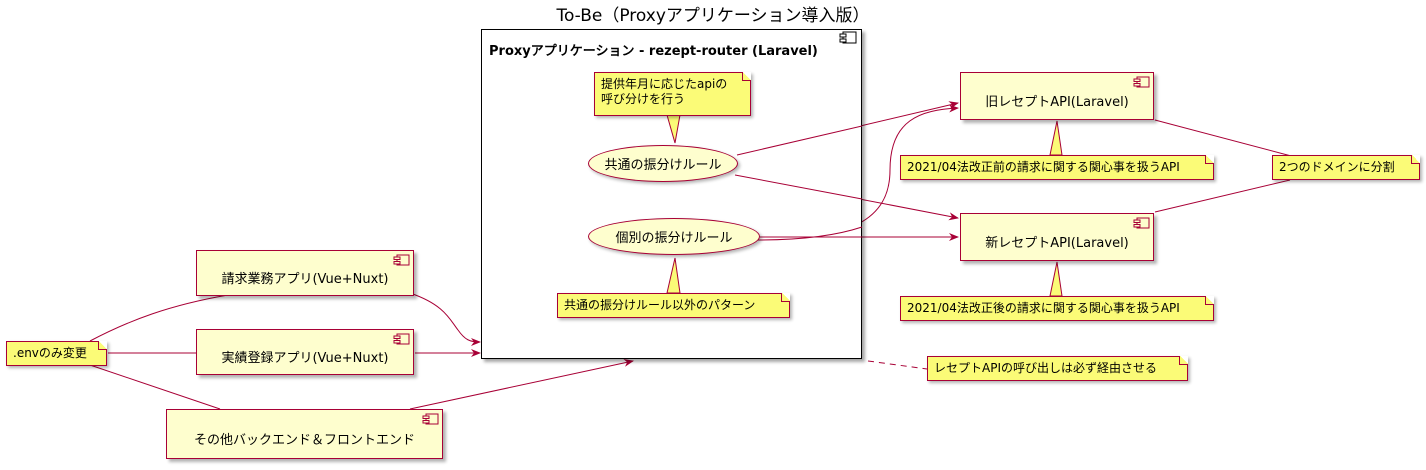  I want to click on note-before-reform: 2021/04法改正前の請求に関する関心事を扱うAPI, so click(1057, 167).